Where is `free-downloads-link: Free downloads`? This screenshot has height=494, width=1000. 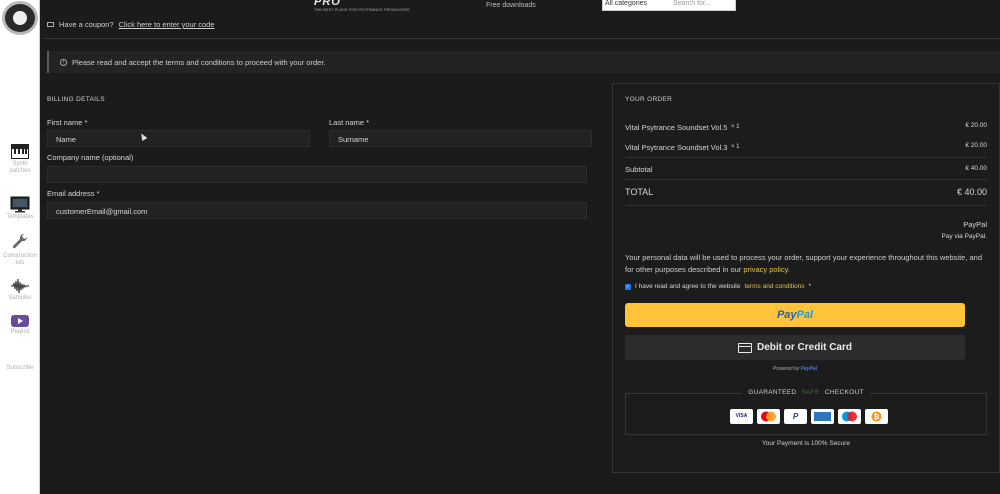
free-downloads-link: Free downloads is located at coordinates (511, 5).